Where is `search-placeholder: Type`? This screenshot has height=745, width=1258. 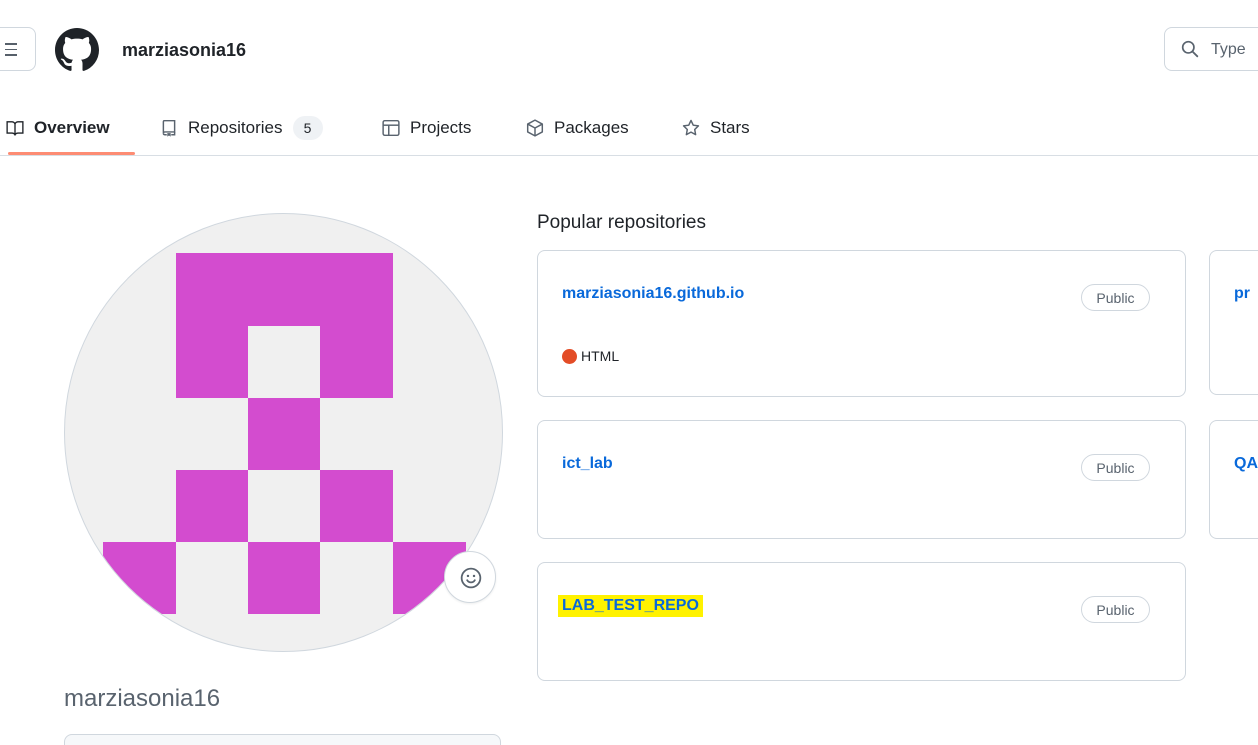 search-placeholder: Type is located at coordinates (1228, 49).